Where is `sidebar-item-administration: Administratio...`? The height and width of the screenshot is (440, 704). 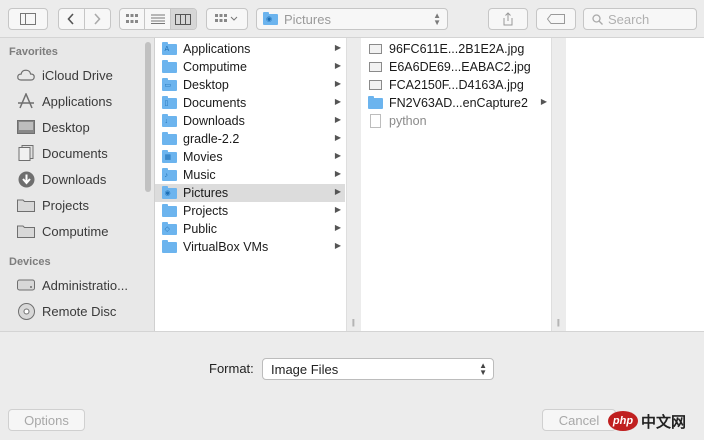 sidebar-item-administration: Administratio... is located at coordinates (84, 285).